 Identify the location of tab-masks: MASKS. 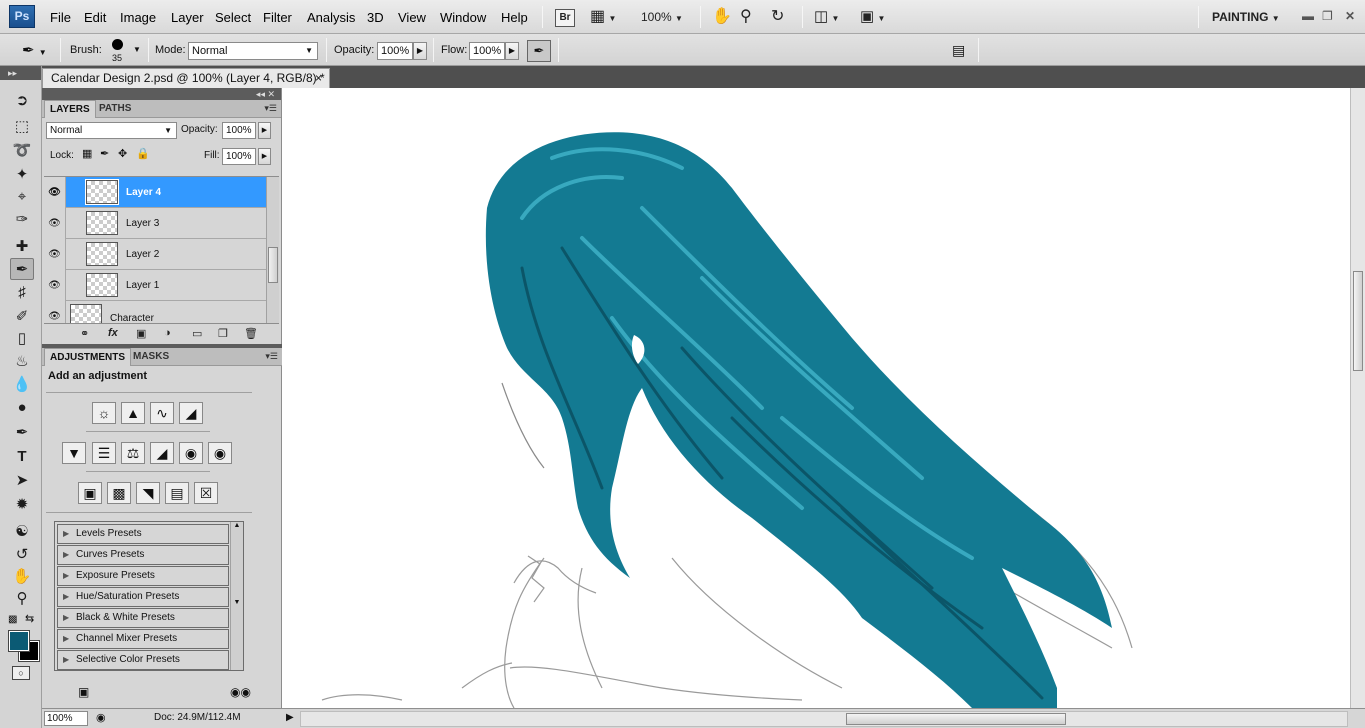
(151, 357).